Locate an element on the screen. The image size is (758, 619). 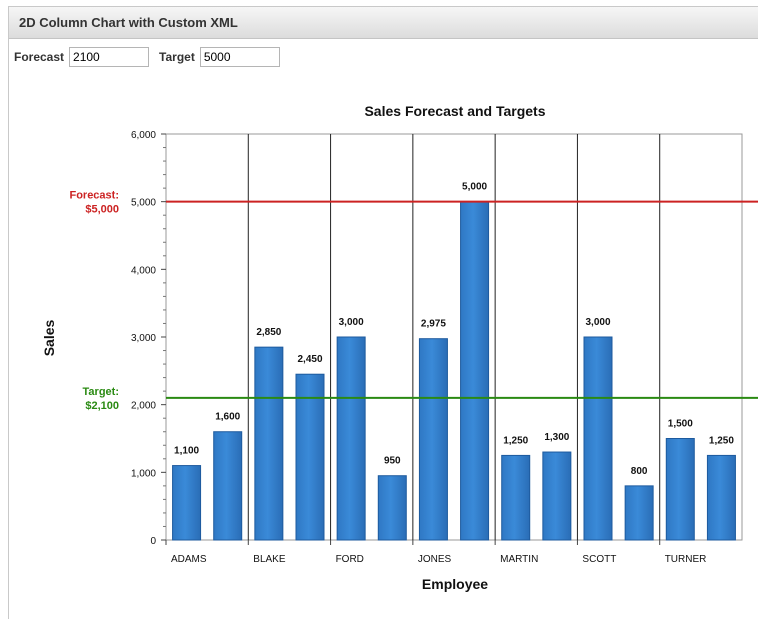
y-tick-label: 1,000 is located at coordinates (143, 473).